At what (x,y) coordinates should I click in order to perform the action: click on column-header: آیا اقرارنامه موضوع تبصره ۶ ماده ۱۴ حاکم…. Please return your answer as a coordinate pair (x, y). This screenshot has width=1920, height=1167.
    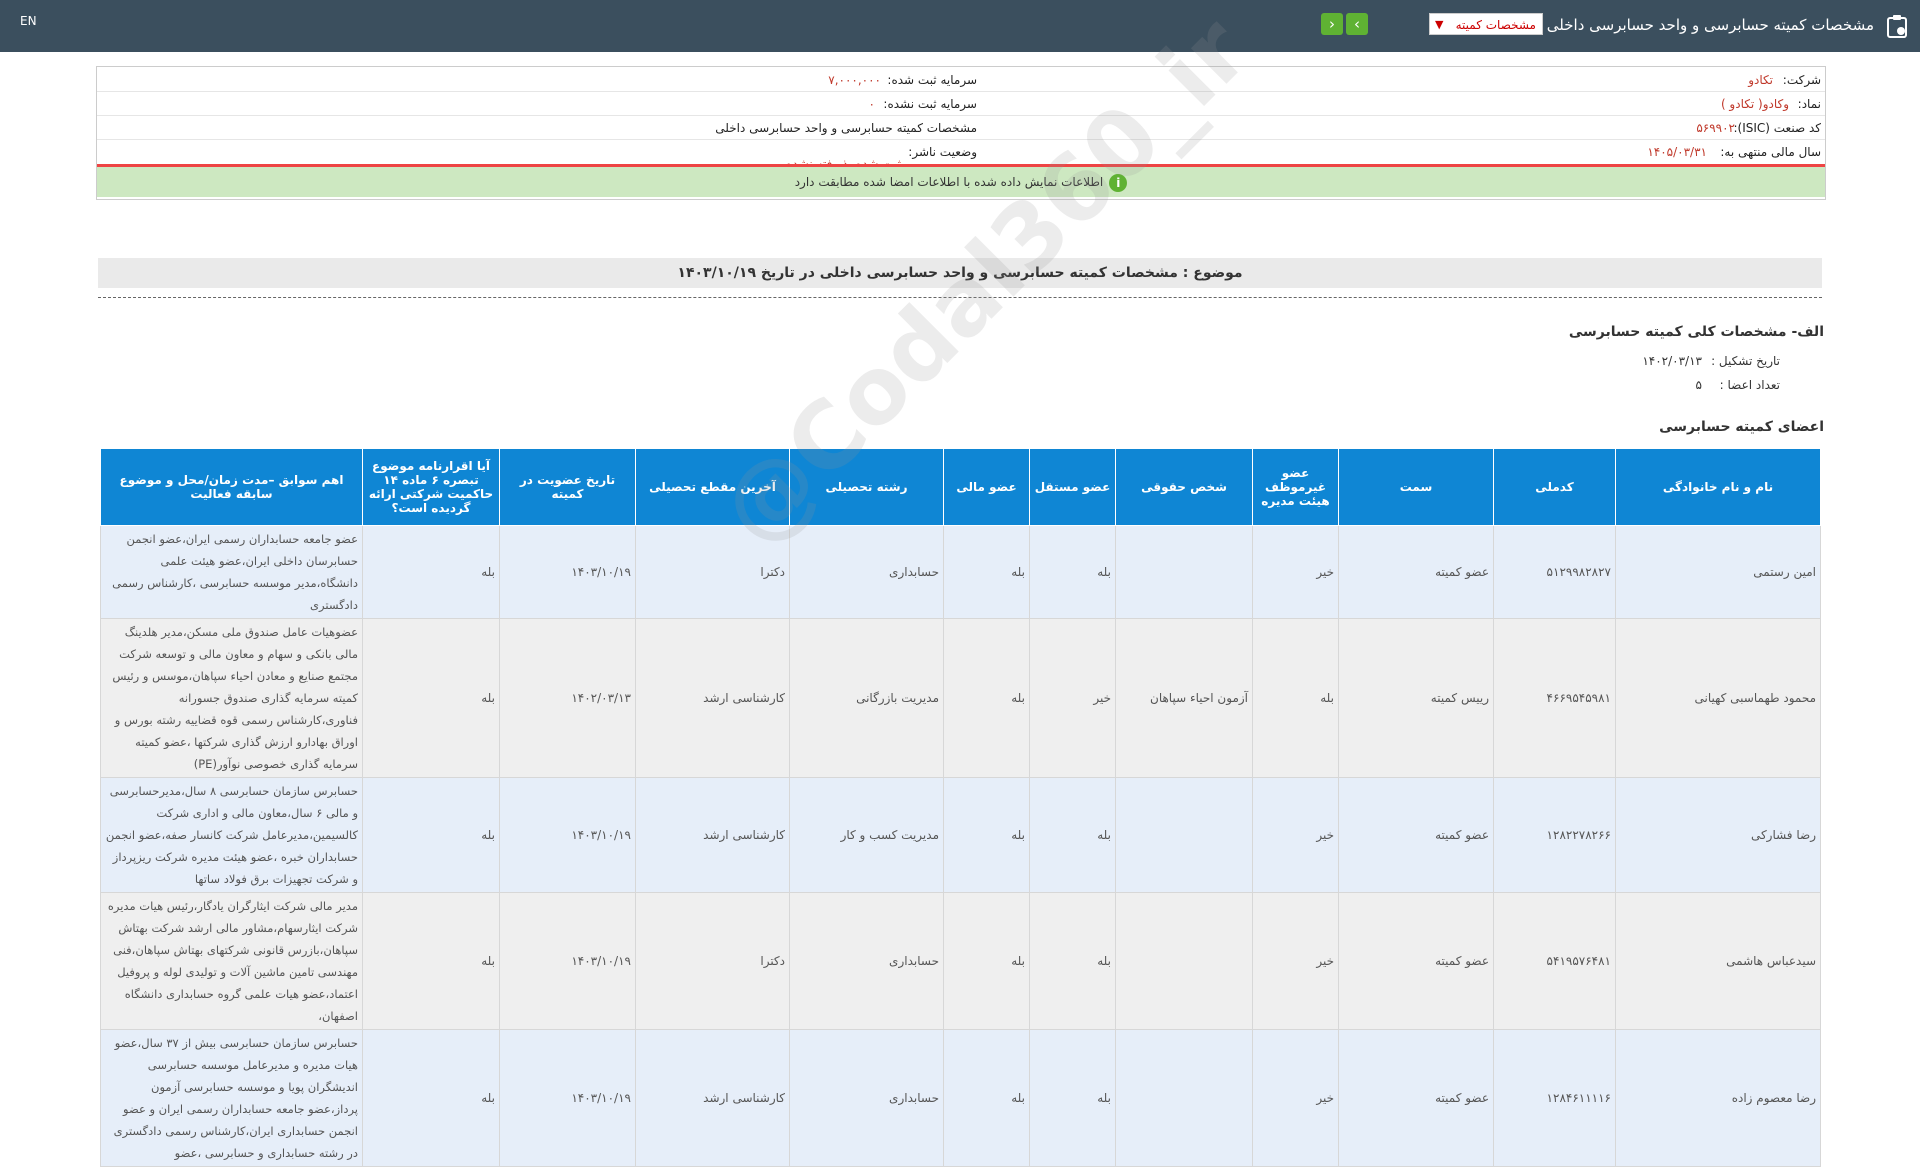
    Looking at the image, I should click on (431, 487).